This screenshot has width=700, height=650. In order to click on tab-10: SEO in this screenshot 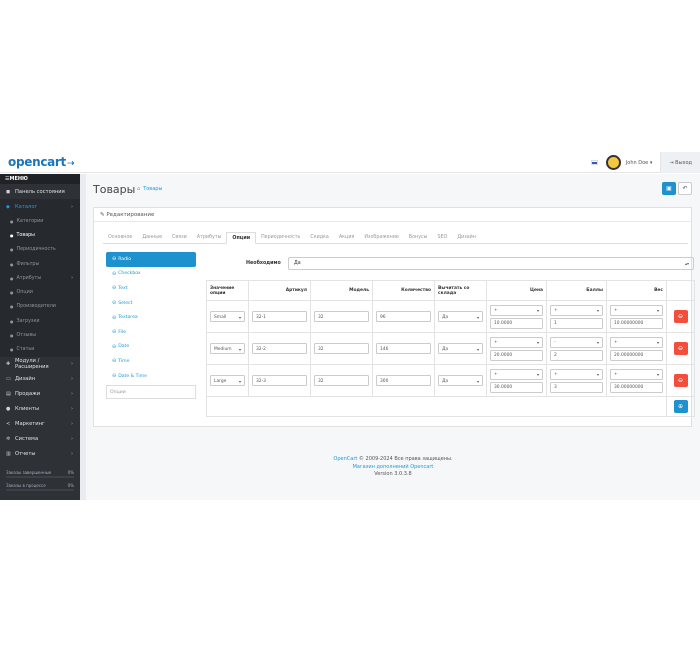, I will do `click(442, 237)`.